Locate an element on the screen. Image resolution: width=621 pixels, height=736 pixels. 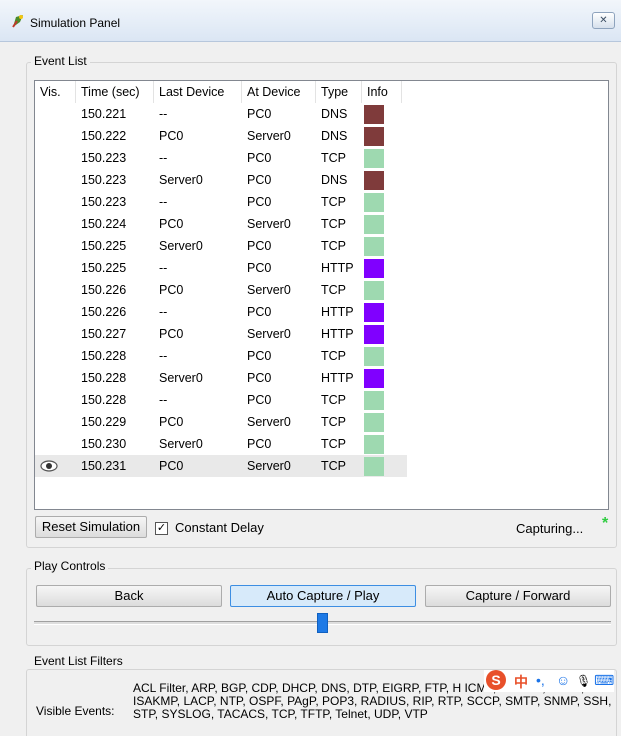
auto-capture-play-button: Auto Capture / Play is located at coordinates (323, 596).